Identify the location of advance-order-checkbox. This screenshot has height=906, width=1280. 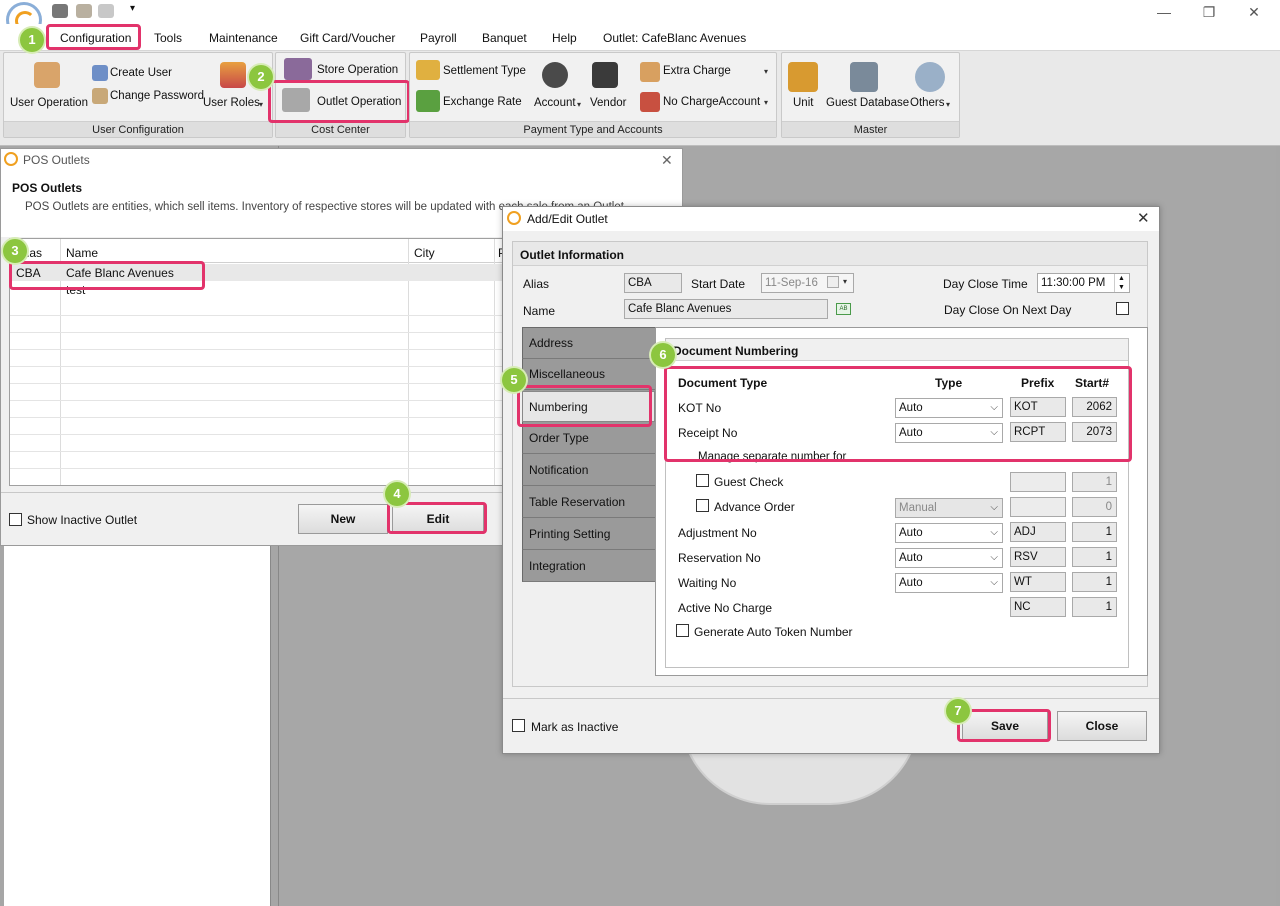
(702, 505).